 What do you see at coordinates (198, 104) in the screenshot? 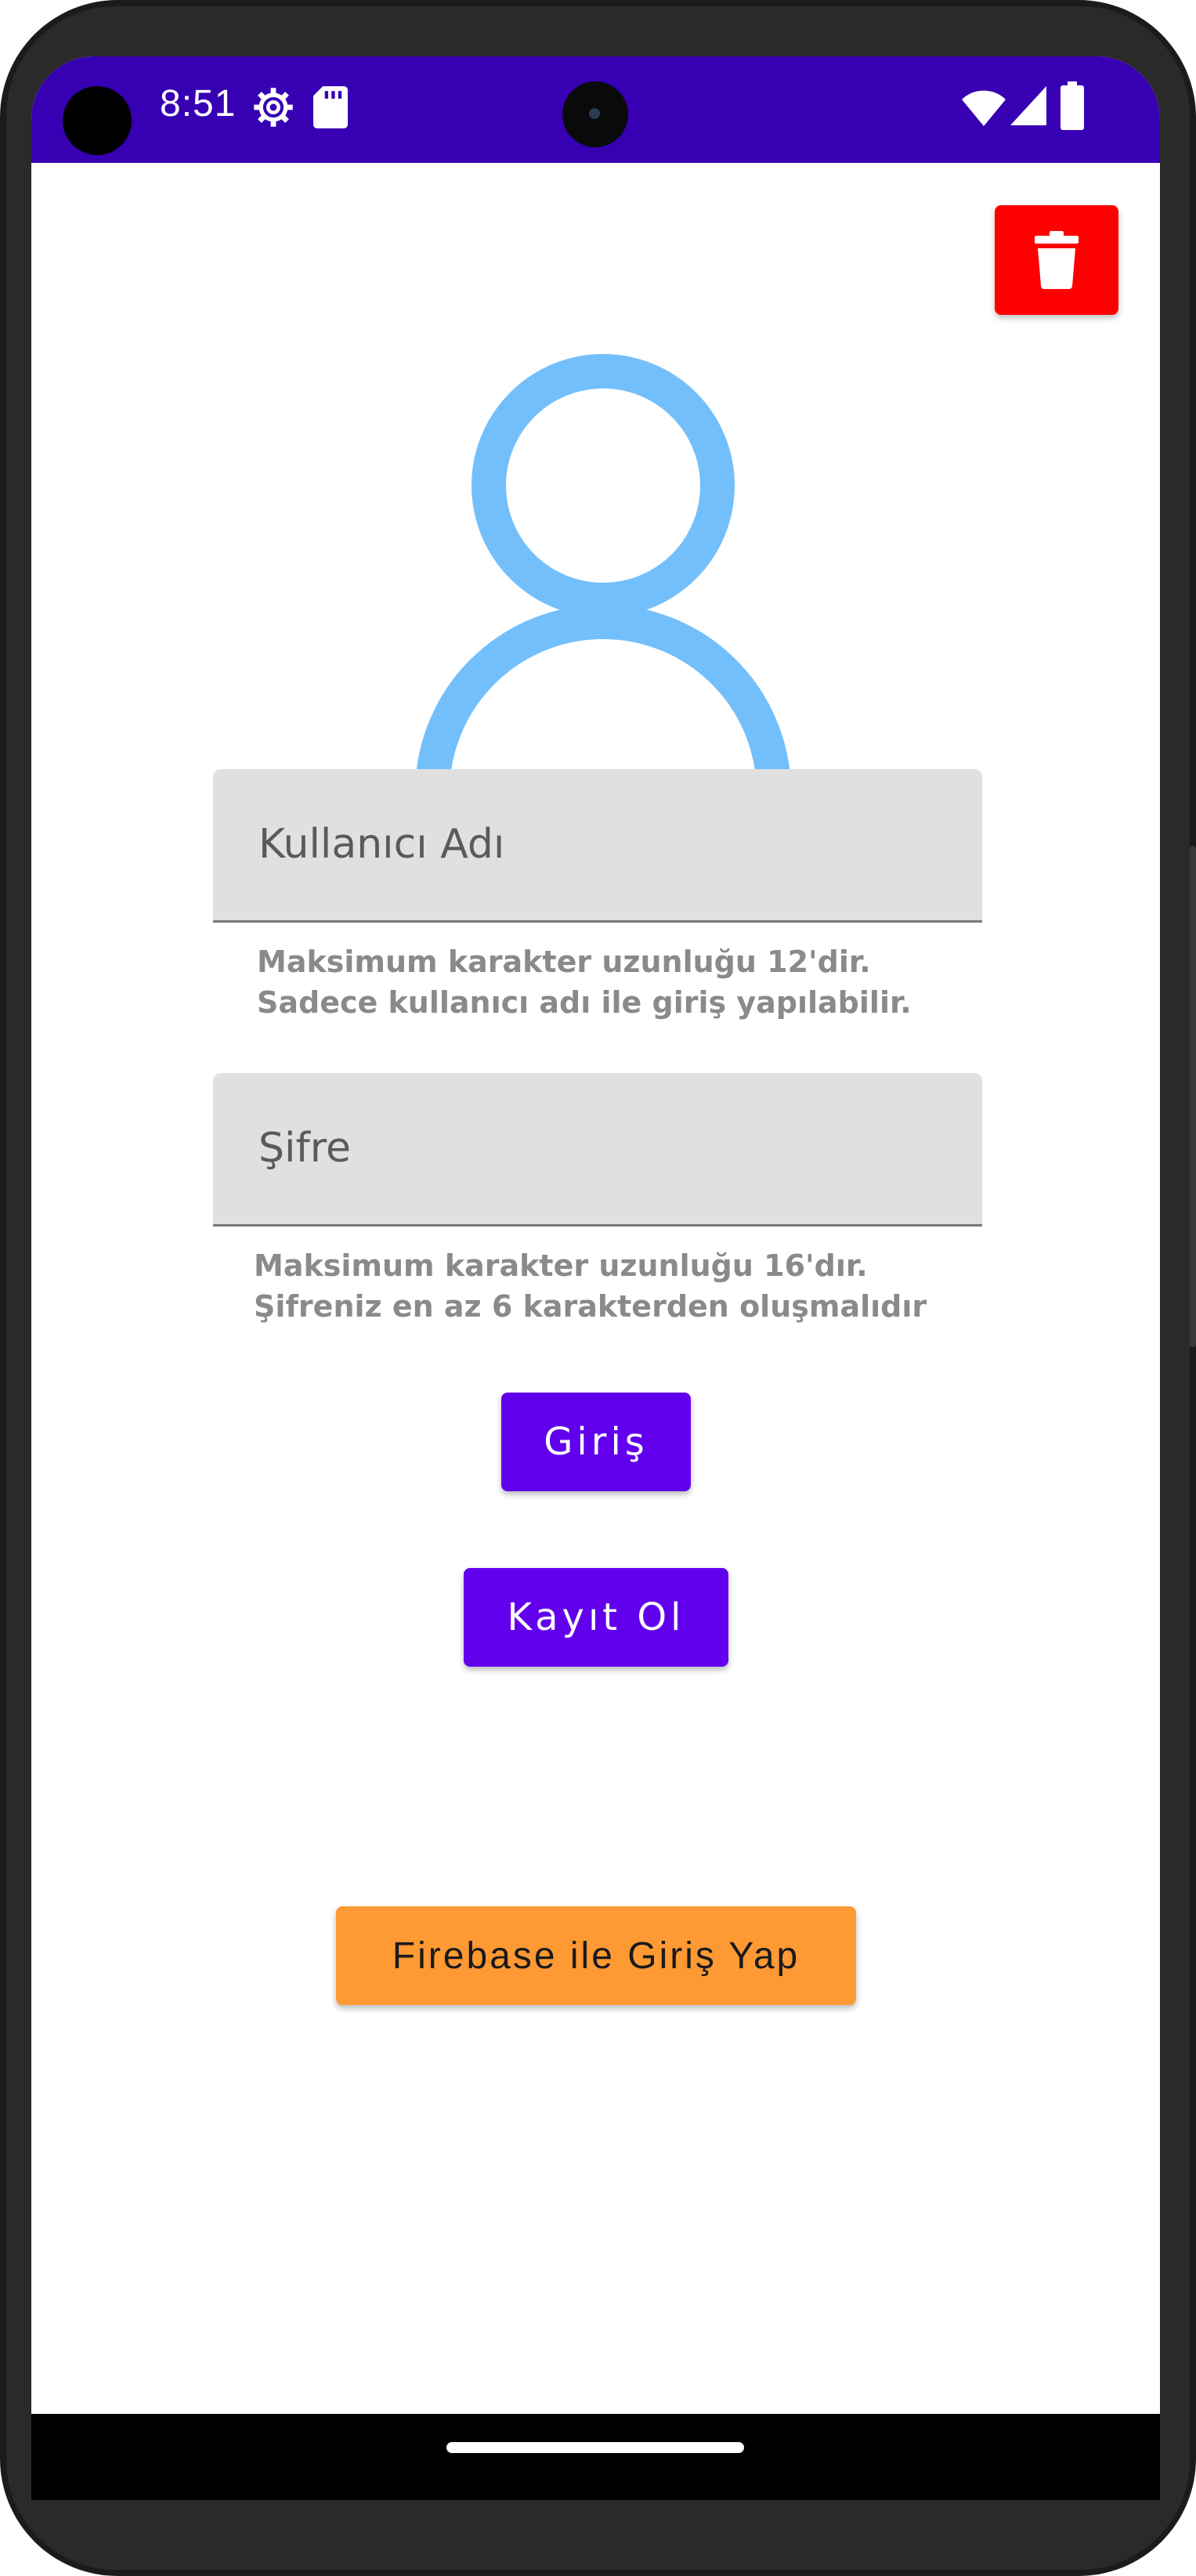
I see `status-time: 8:51` at bounding box center [198, 104].